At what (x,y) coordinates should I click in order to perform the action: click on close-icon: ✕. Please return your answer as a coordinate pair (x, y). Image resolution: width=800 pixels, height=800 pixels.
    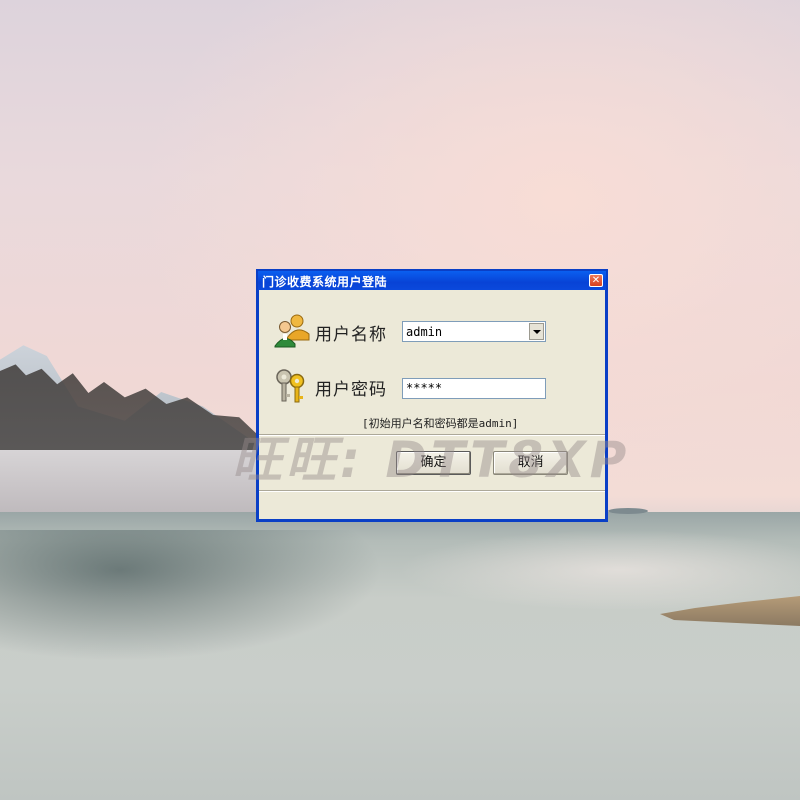
    Looking at the image, I should click on (596, 280).